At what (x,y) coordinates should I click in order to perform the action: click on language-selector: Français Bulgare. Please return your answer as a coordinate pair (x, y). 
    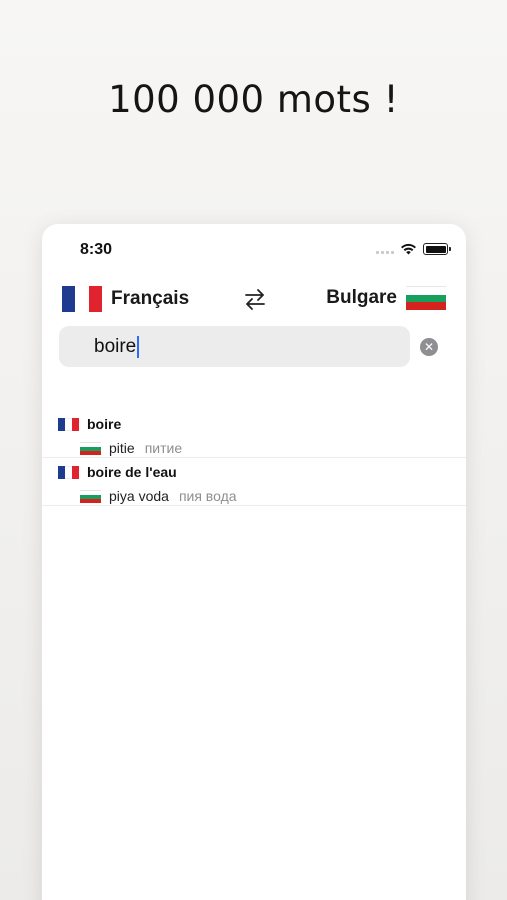
    Looking at the image, I should click on (254, 300).